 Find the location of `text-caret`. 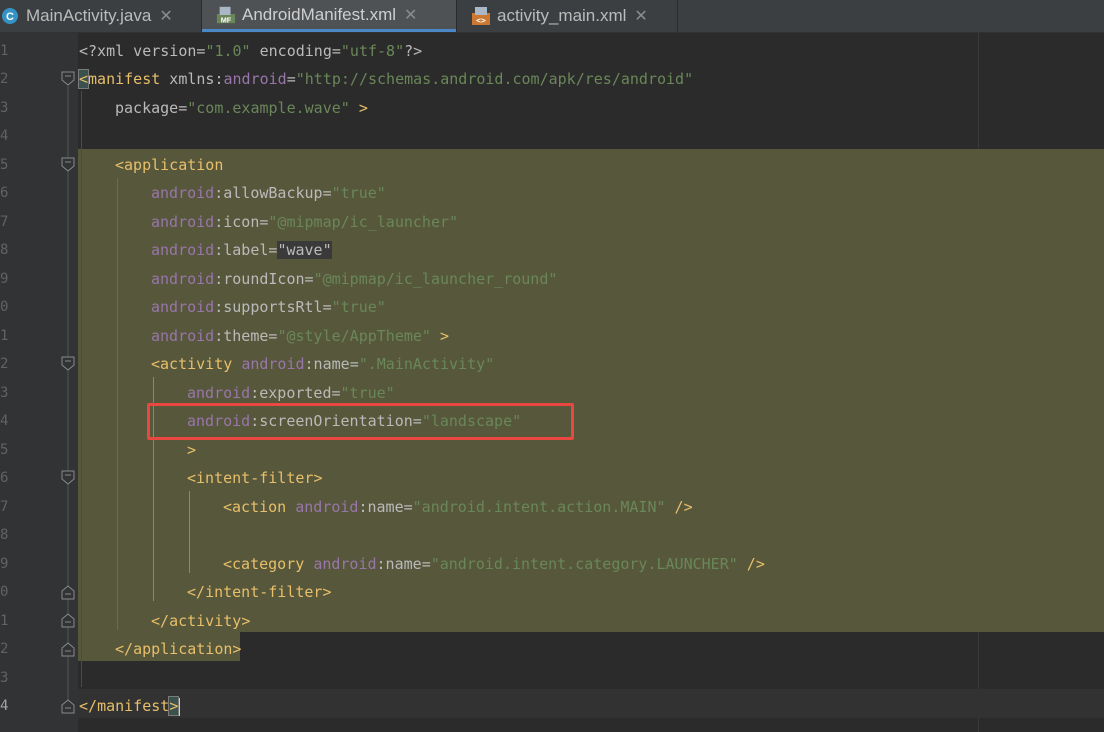

text-caret is located at coordinates (179, 706).